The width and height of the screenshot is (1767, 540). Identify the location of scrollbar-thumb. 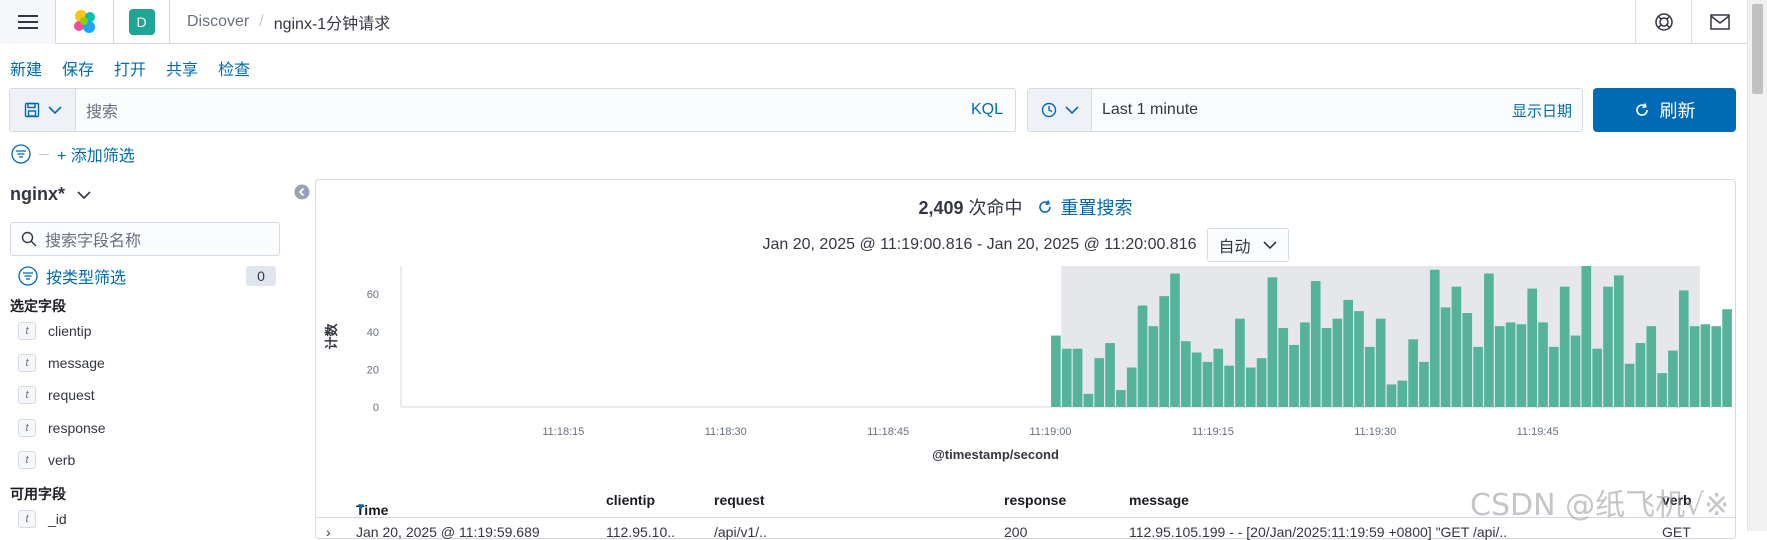
(1757, 49).